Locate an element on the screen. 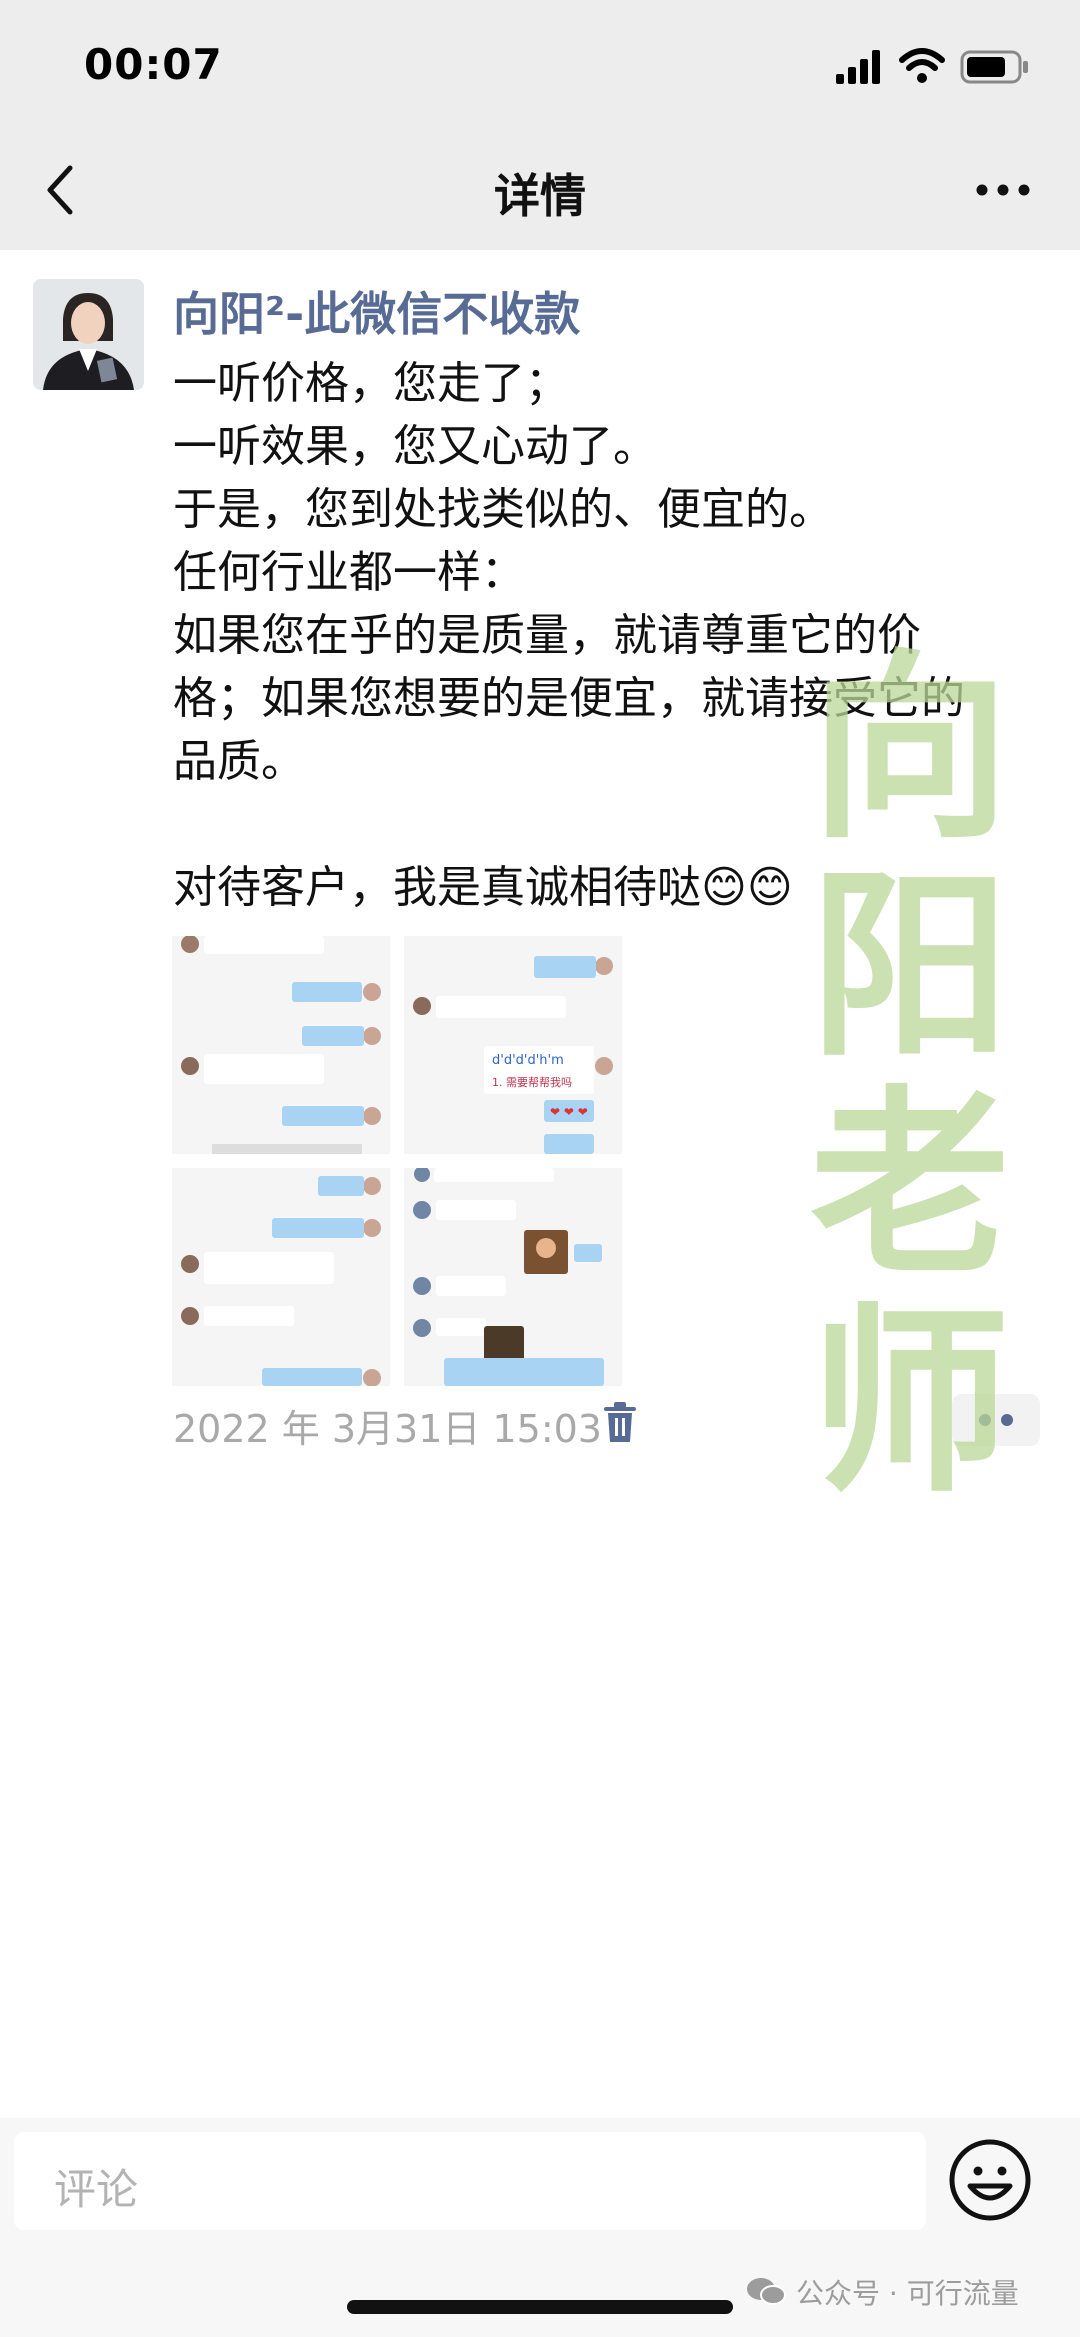 This screenshot has height=2337, width=1080. image-grid: d'd'd'd'h'm 1. 需要帮帮我吗 ❤ ❤ ❤ is located at coordinates (397, 1161).